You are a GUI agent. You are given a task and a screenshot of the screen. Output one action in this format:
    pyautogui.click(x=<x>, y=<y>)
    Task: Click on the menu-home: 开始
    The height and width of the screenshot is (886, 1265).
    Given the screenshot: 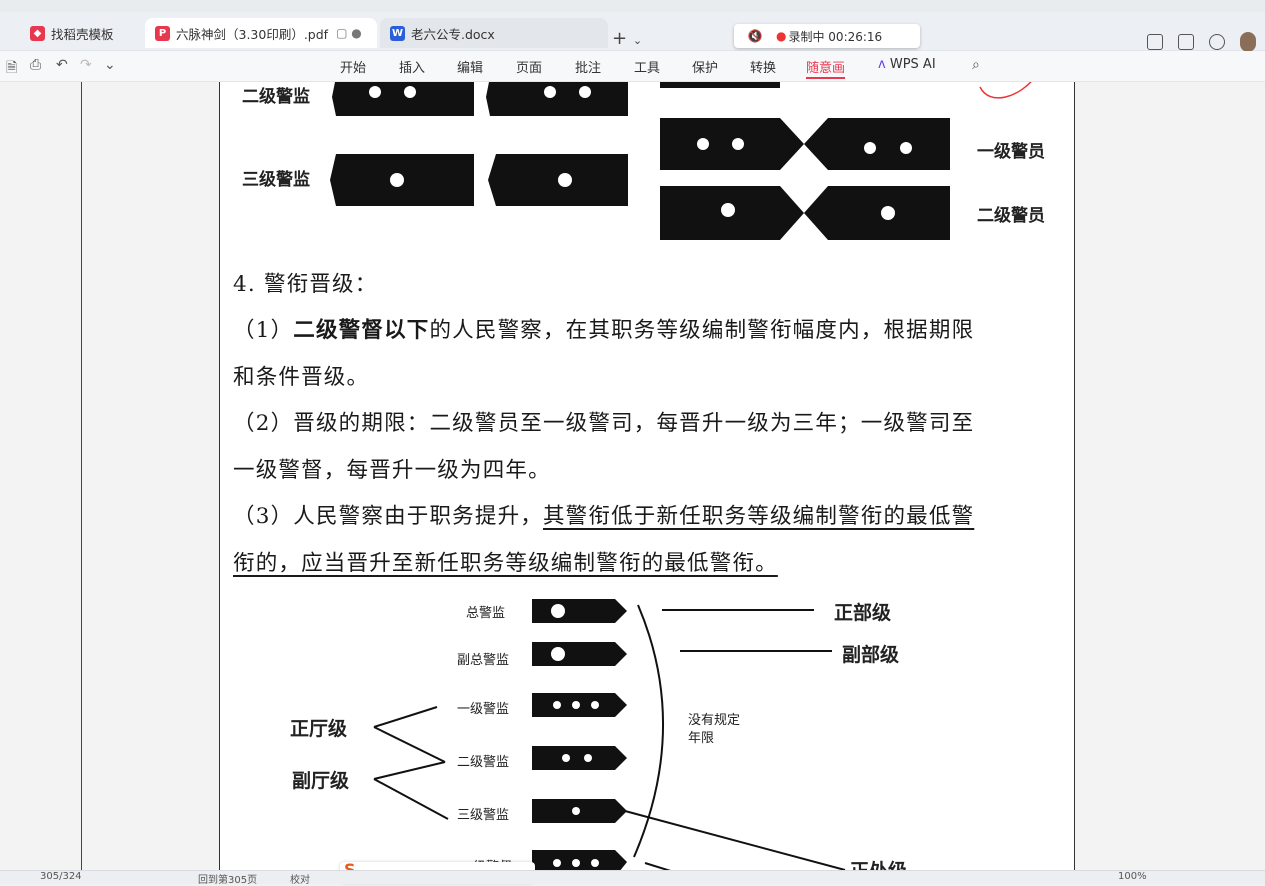 What is the action you would take?
    pyautogui.click(x=353, y=66)
    